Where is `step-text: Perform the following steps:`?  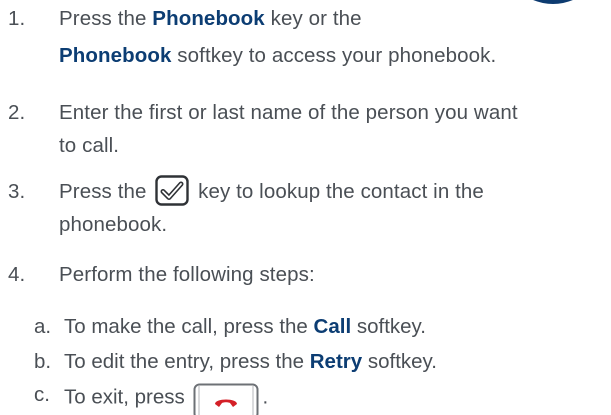 step-text: Perform the following steps: is located at coordinates (330, 274).